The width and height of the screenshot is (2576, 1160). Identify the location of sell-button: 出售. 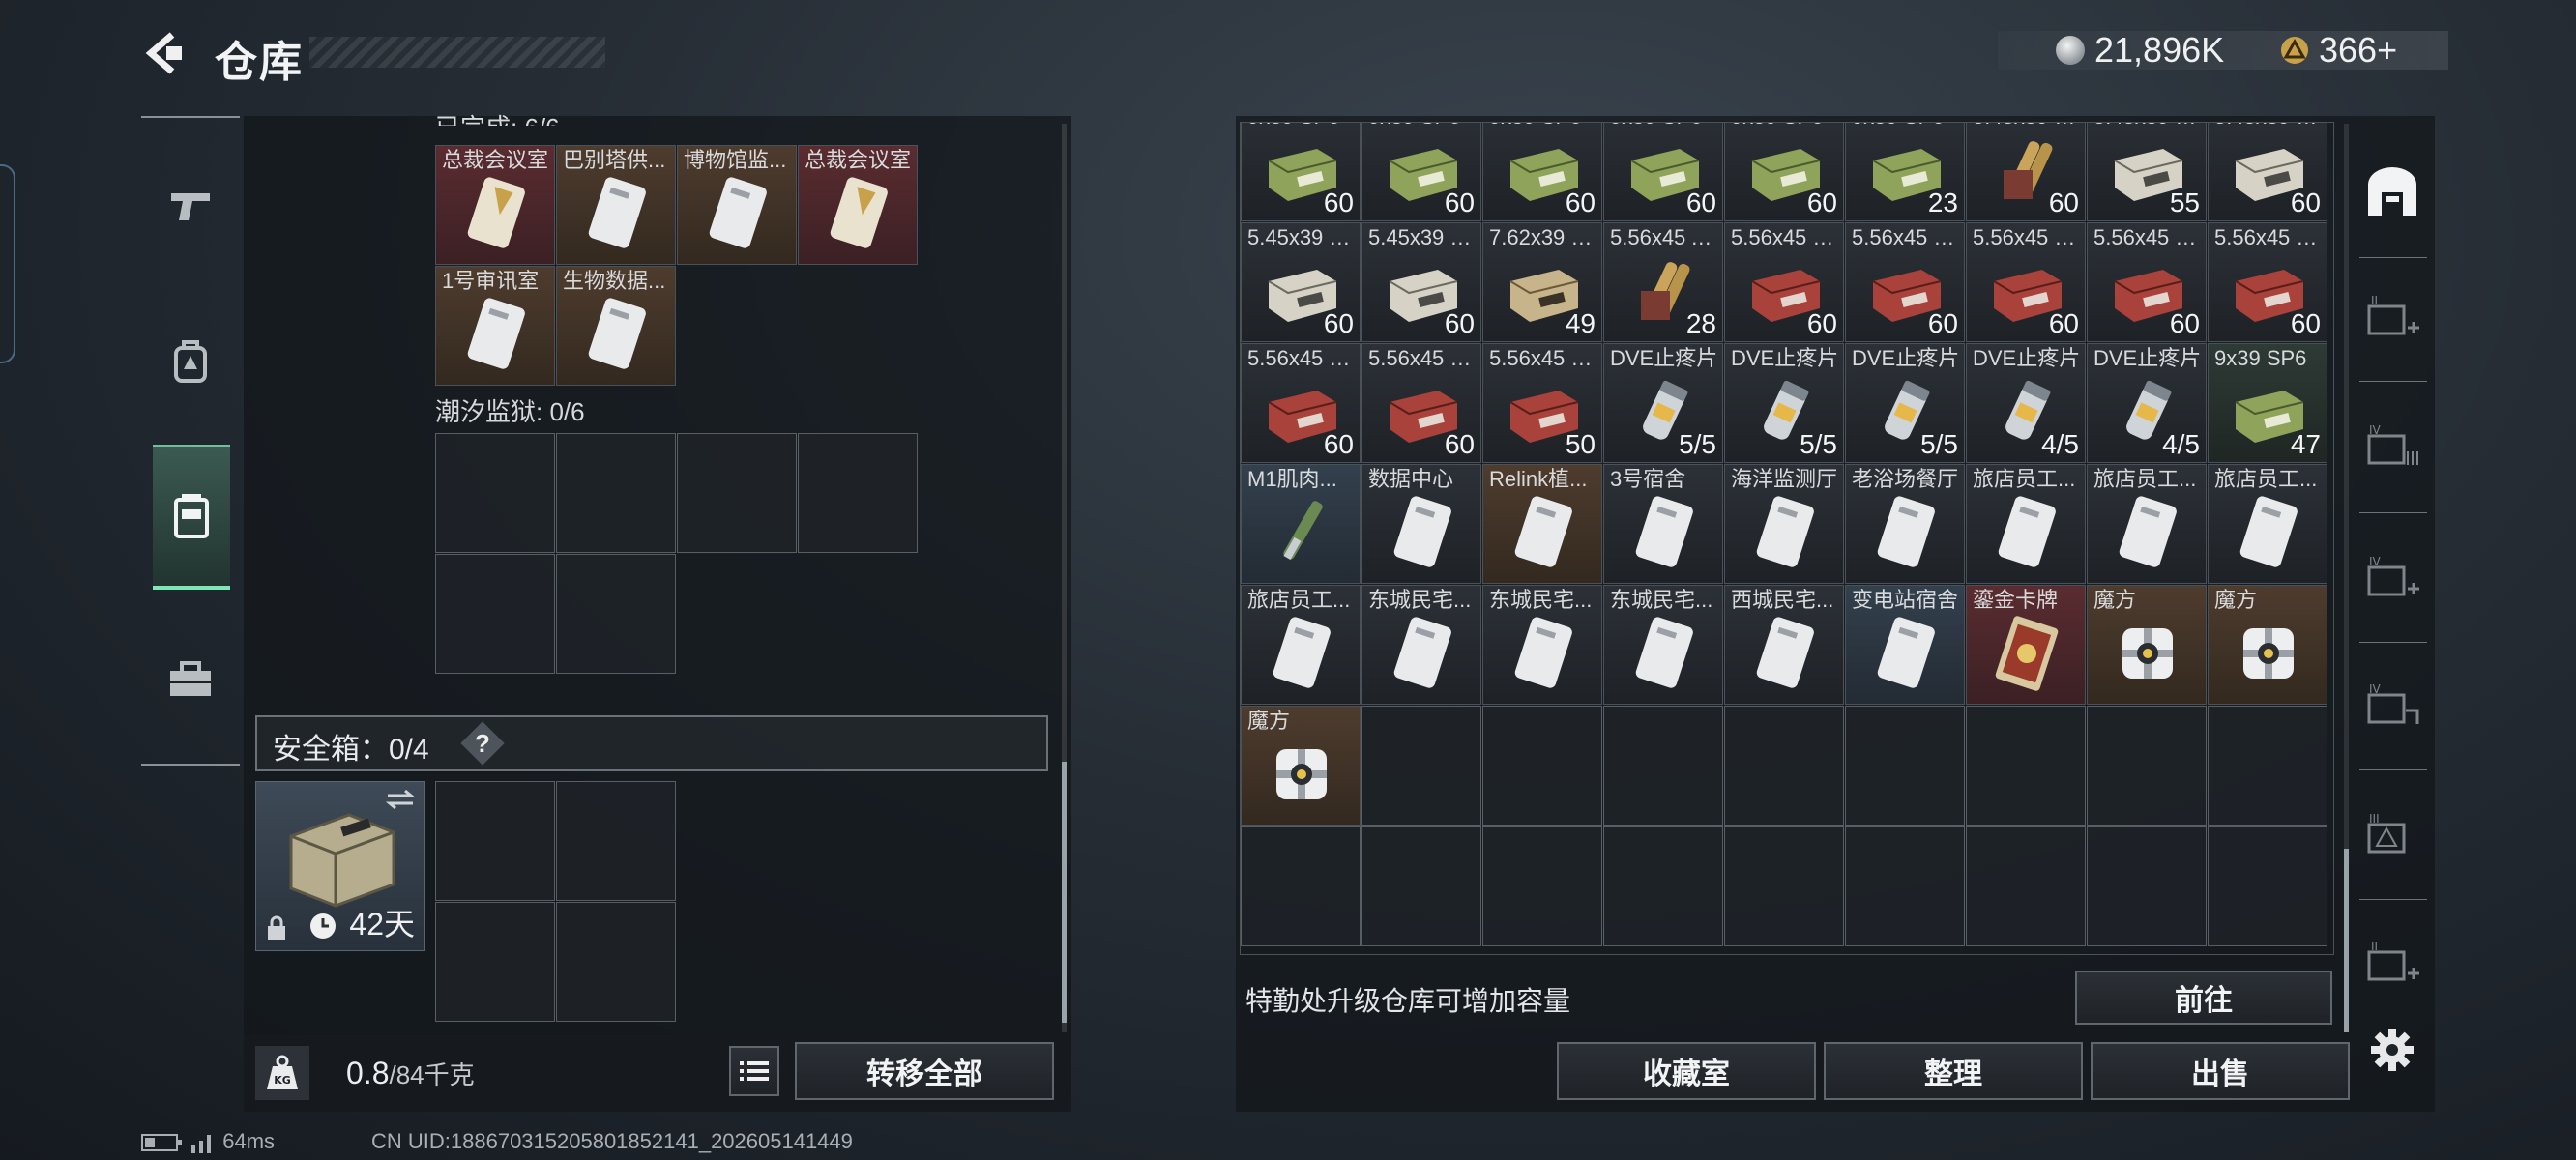
(2220, 1071).